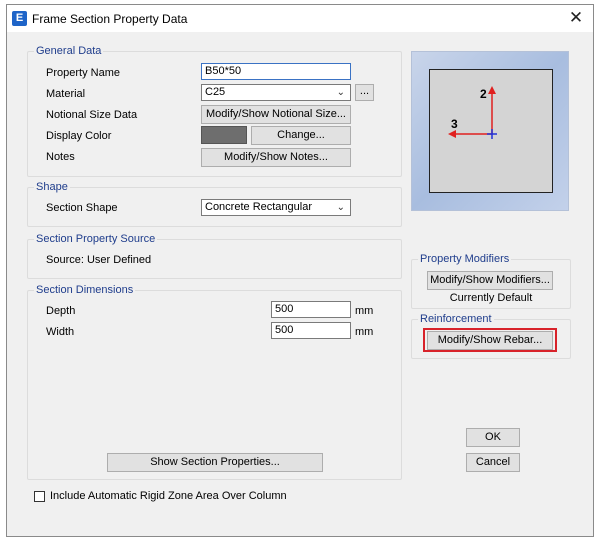 The image size is (600, 541). Describe the element at coordinates (110, 19) in the screenshot. I see `dialog-title: Frame Section Property Data` at that location.